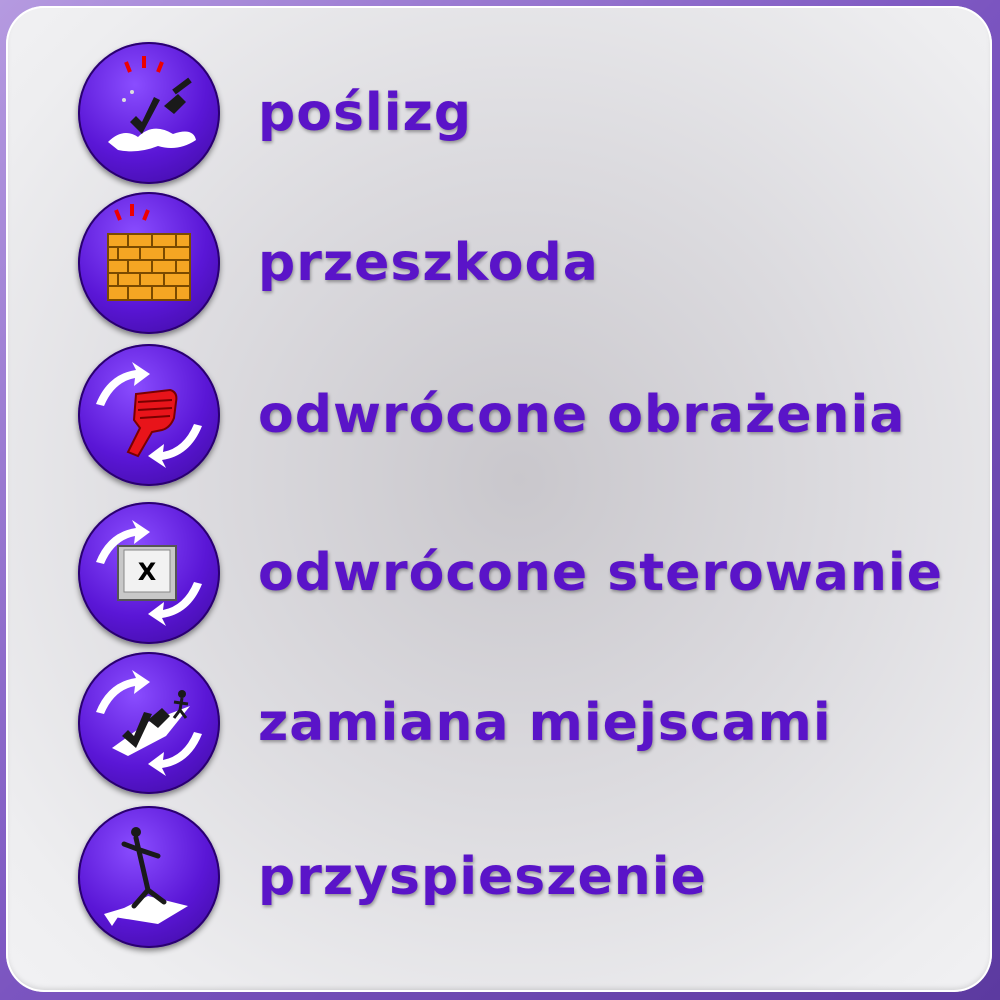 The height and width of the screenshot is (1000, 1000). What do you see at coordinates (149, 415) in the screenshot?
I see `reversed-fist-icon` at bounding box center [149, 415].